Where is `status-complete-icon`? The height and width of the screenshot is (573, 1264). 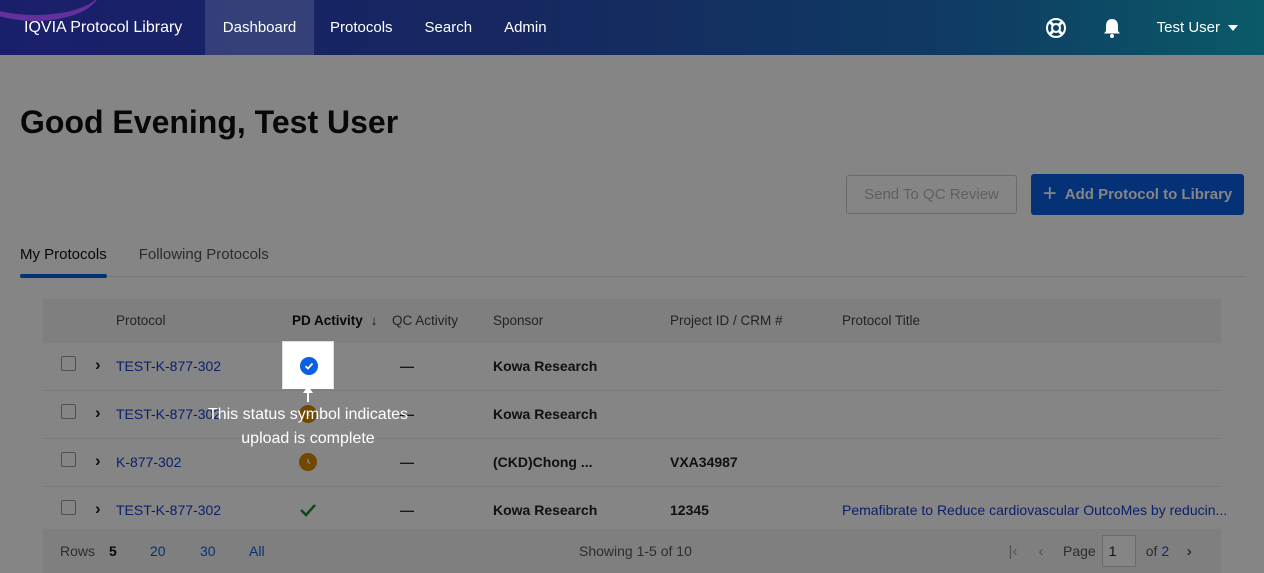
status-complete-icon is located at coordinates (309, 366).